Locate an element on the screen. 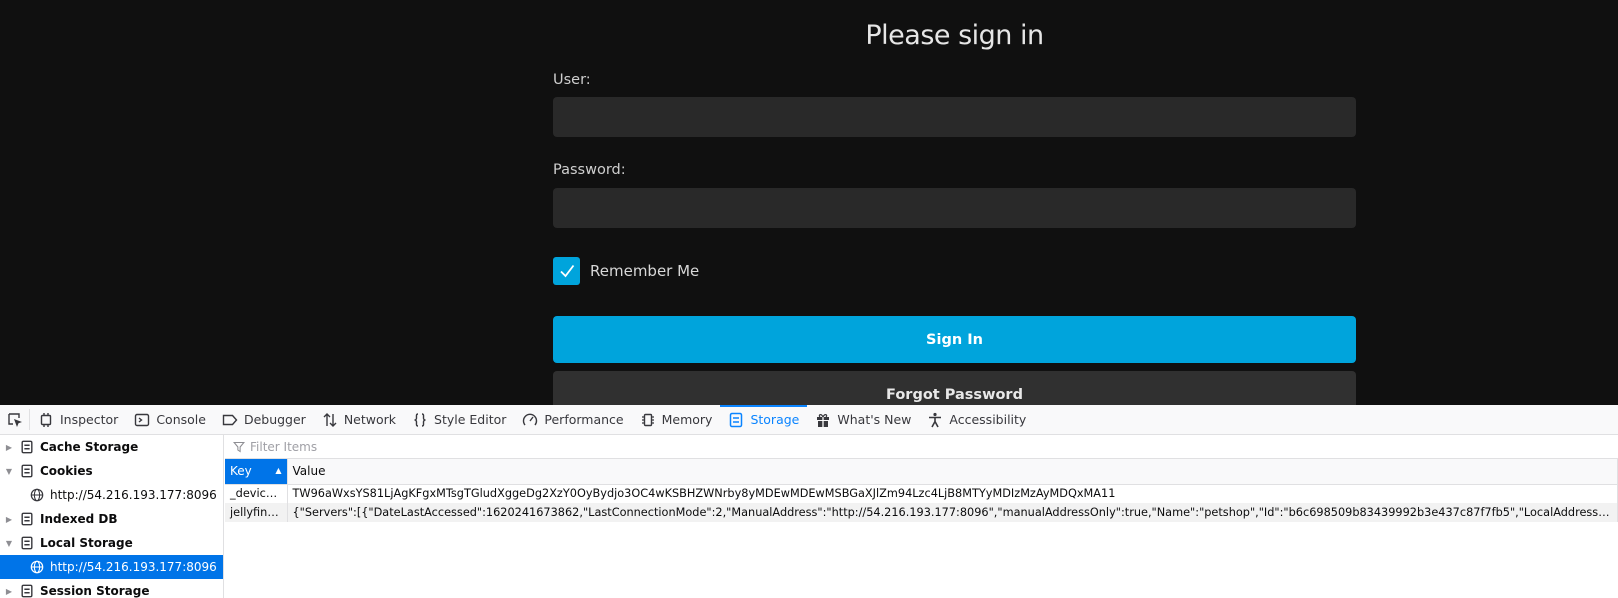 The width and height of the screenshot is (1618, 598). tab-style-editor: Style Editor is located at coordinates (459, 419).